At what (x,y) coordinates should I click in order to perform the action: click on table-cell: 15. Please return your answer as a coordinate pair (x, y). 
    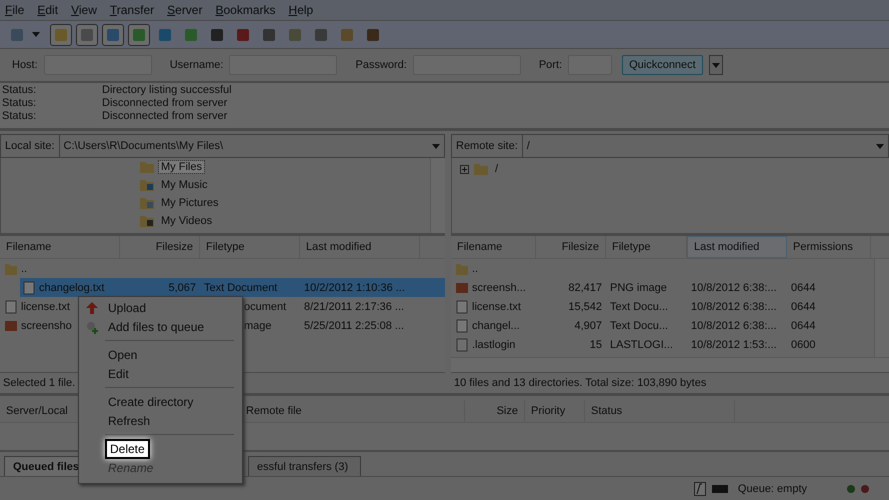
    Looking at the image, I should click on (571, 344).